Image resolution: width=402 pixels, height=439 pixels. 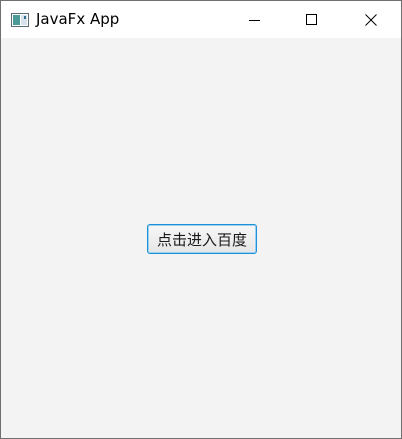 I want to click on maximize-button, so click(x=312, y=19).